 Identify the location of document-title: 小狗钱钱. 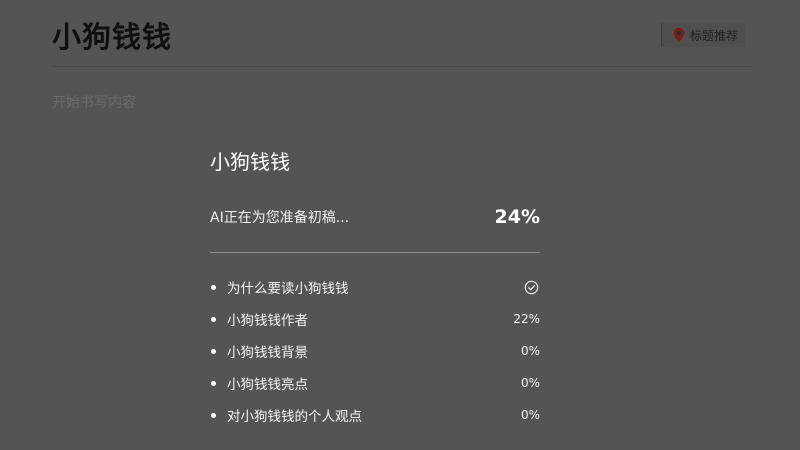
(112, 35).